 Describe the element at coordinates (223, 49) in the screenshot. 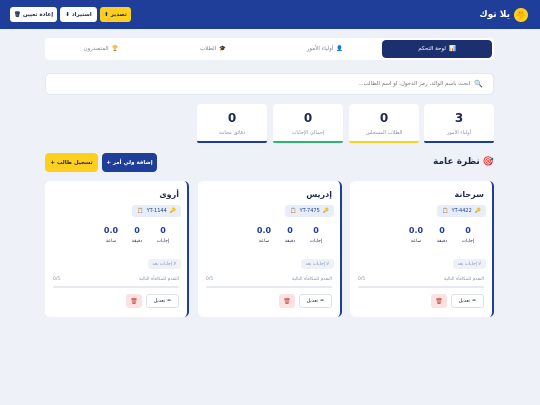

I see `graduation-cap-icon: 🎓` at that location.